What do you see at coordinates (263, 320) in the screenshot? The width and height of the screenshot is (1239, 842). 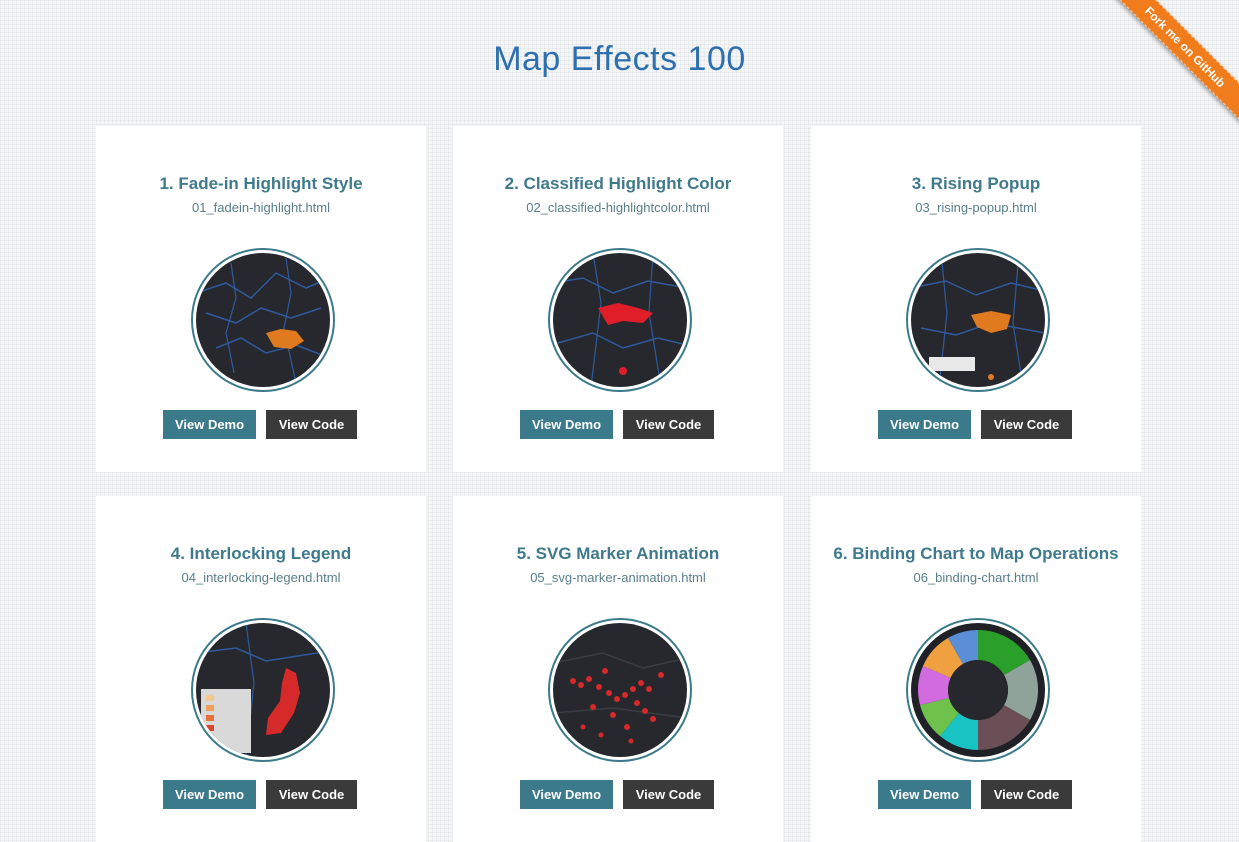 I see `dark-map-orange-highlight-icon` at bounding box center [263, 320].